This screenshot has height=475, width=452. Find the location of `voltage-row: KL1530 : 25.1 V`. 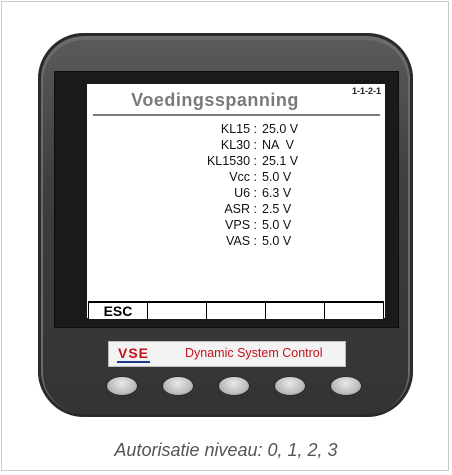

voltage-row: KL1530 : 25.1 V is located at coordinates (236, 162).